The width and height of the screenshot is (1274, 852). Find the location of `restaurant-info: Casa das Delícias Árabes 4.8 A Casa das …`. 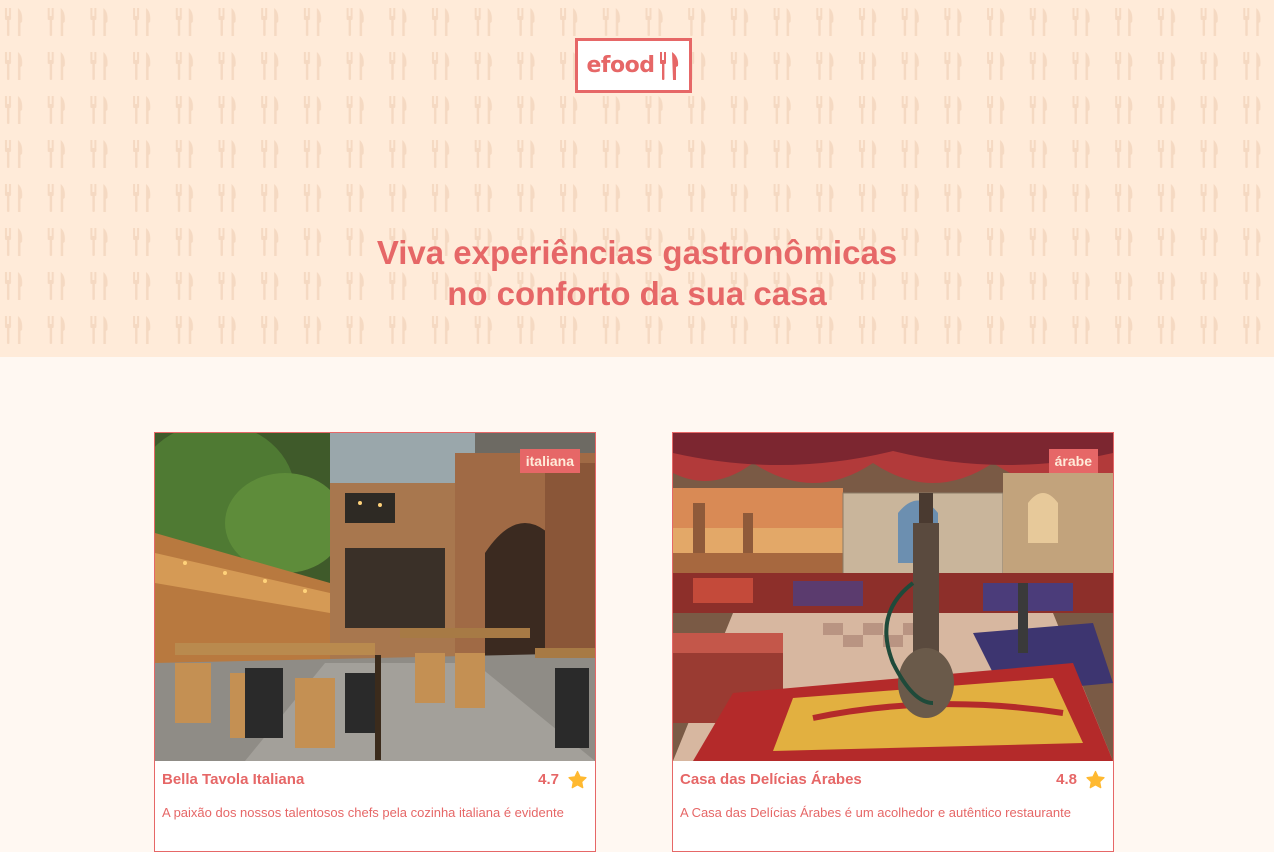

restaurant-info: Casa das Delícias Árabes 4.8 A Casa das … is located at coordinates (893, 791).